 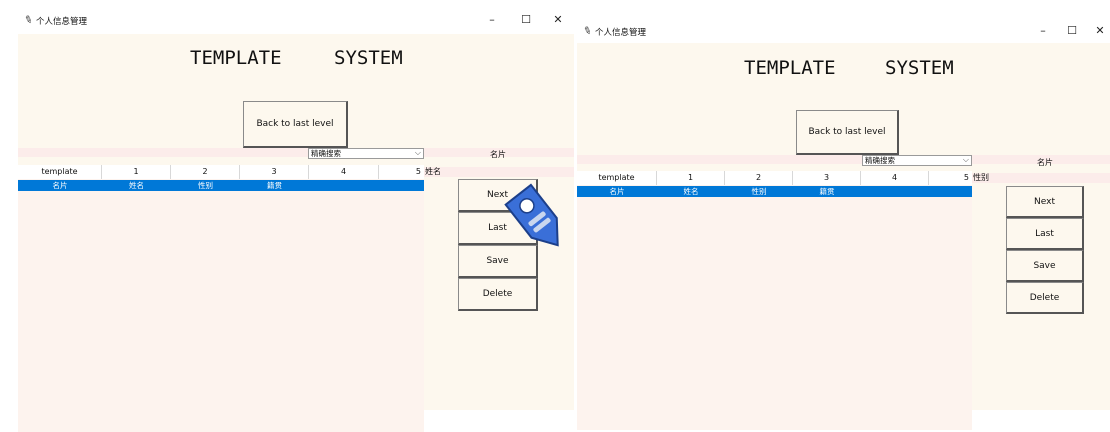 I want to click on save-button: Save, so click(x=1045, y=266).